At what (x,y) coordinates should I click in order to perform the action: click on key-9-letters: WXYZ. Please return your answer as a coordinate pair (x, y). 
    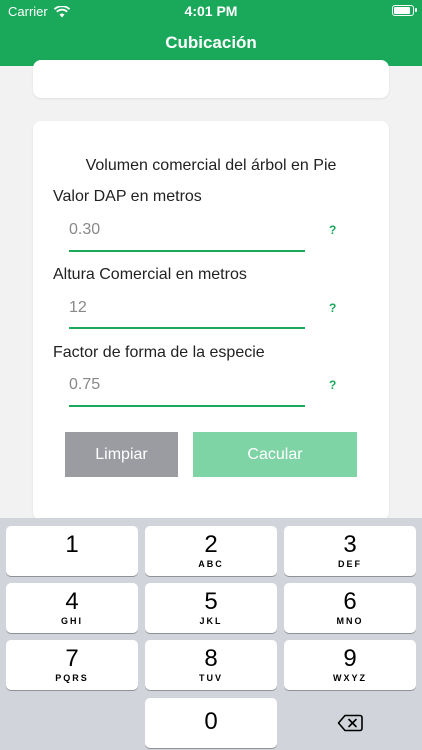
    Looking at the image, I should click on (350, 678).